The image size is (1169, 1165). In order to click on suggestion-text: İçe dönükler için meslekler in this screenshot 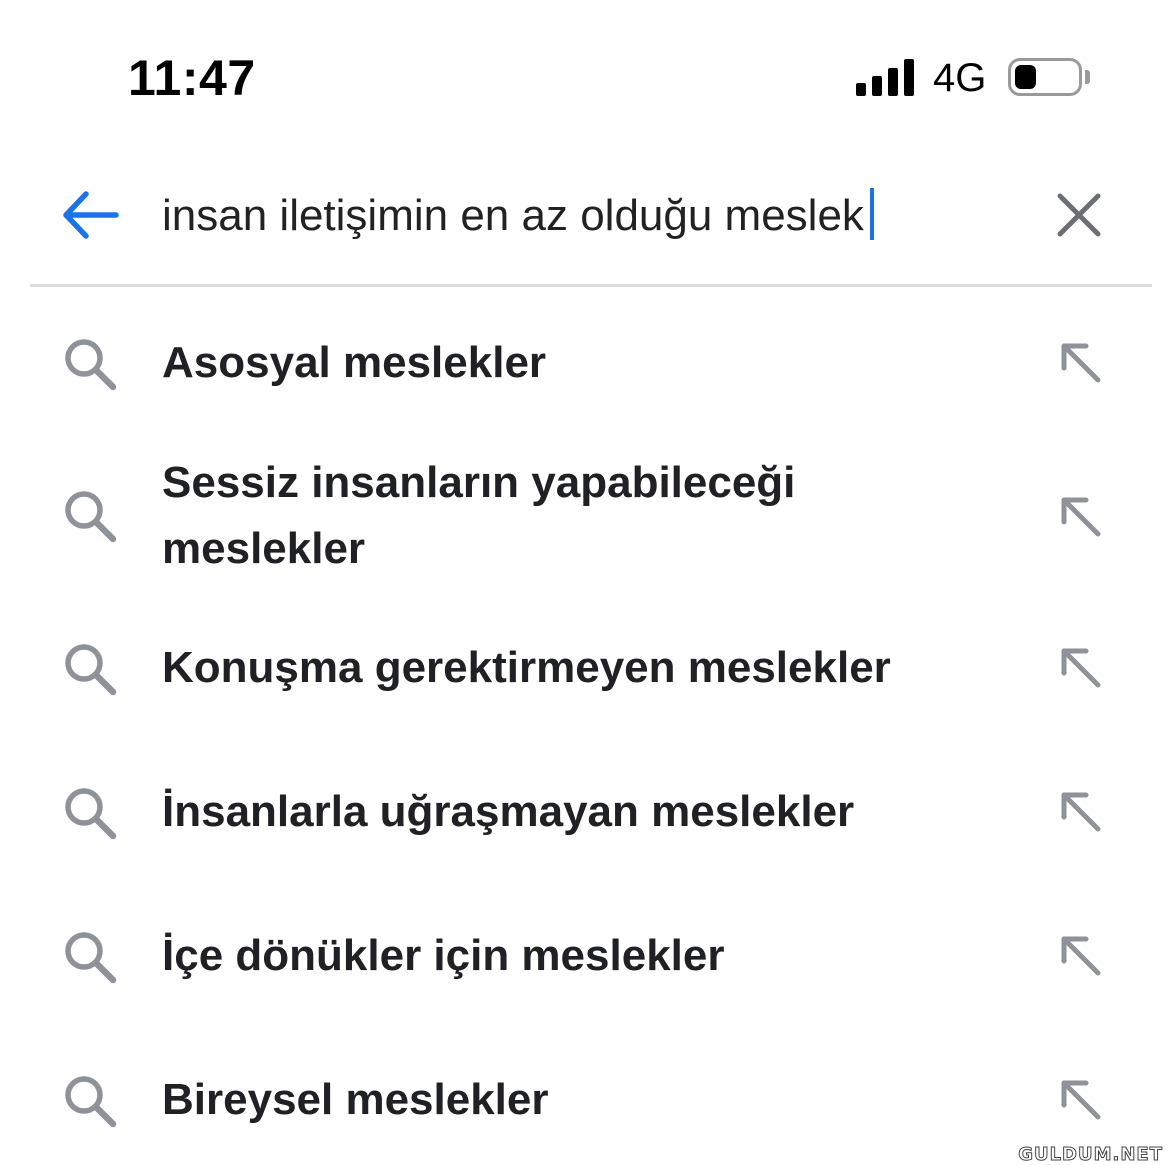, I will do `click(443, 955)`.